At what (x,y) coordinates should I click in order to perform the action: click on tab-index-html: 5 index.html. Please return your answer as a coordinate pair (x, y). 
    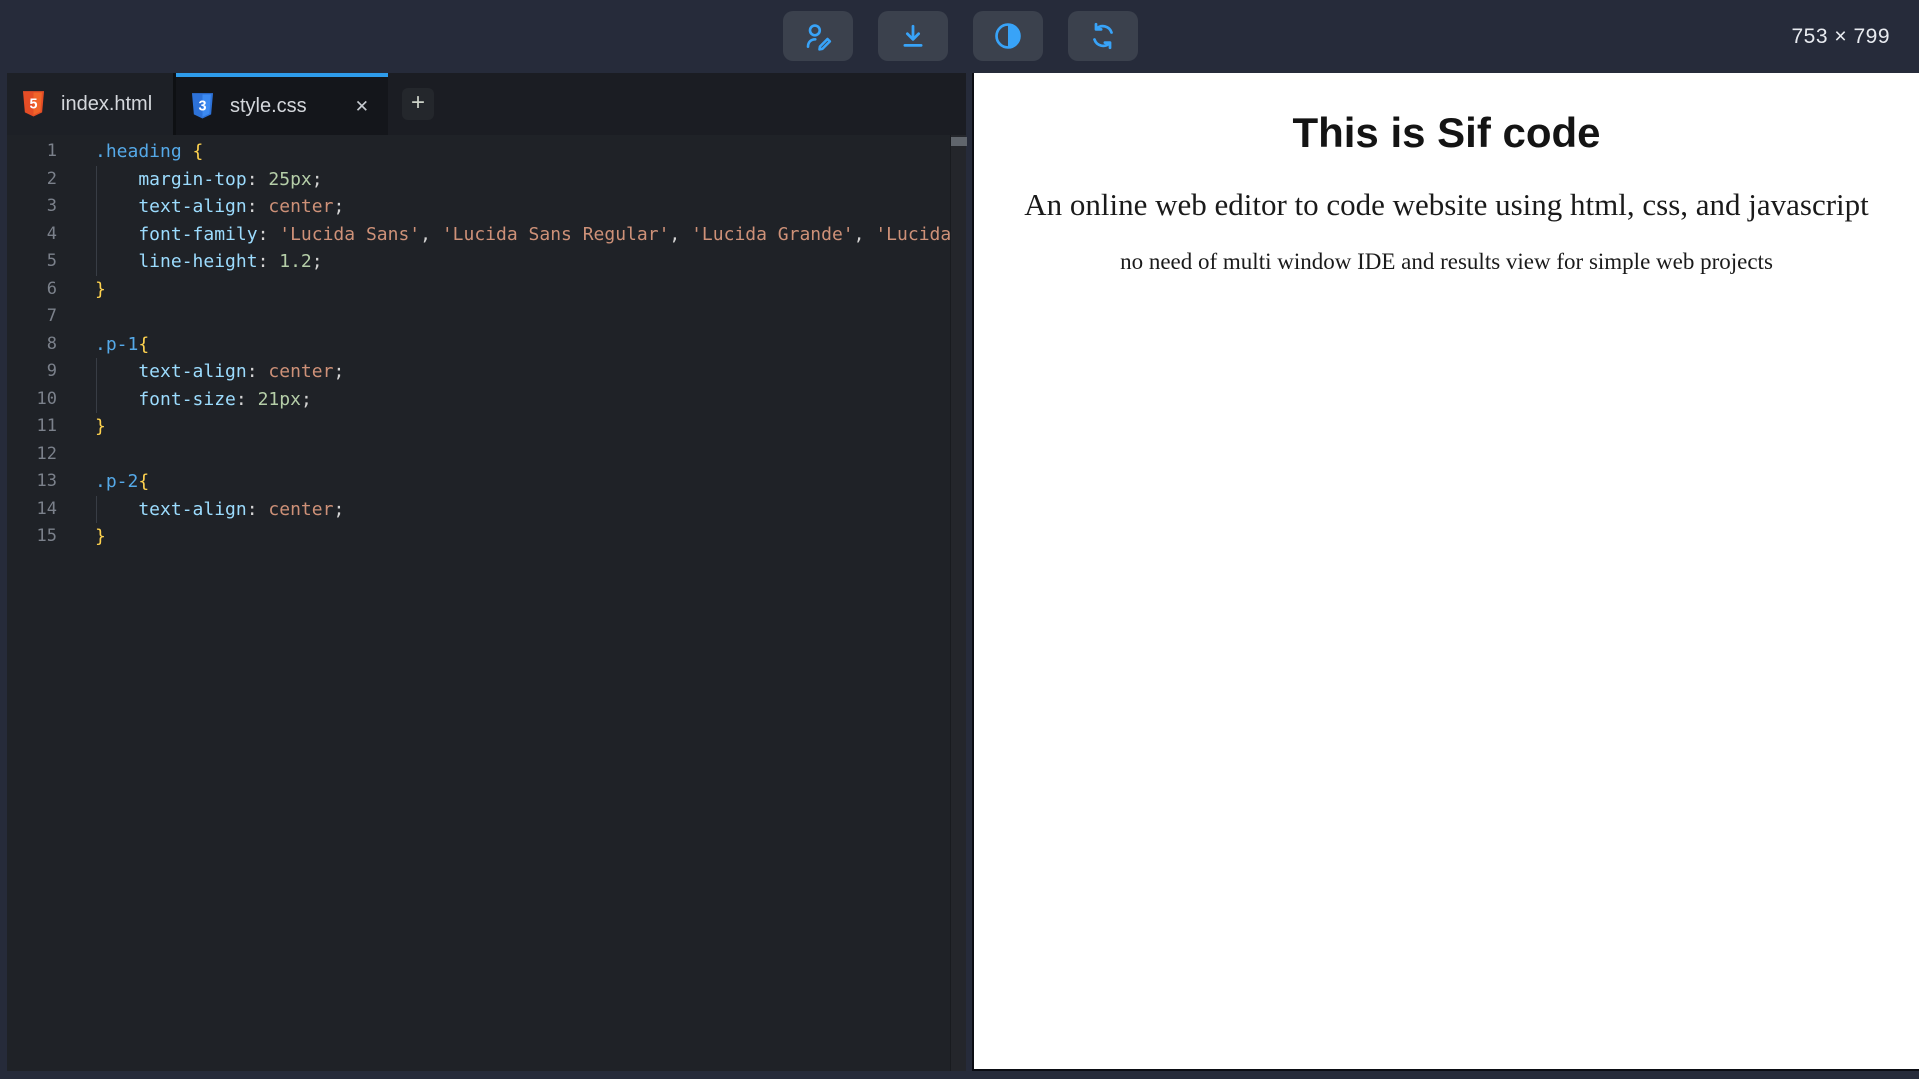
    Looking at the image, I should click on (91, 104).